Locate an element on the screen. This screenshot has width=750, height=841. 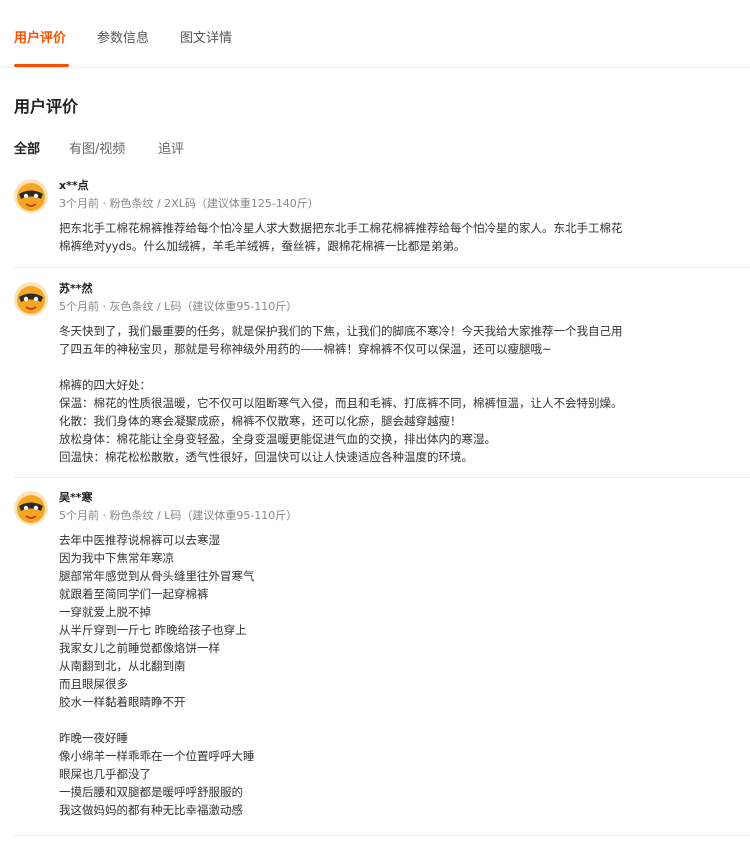
review-meta: 3个月前 · 粉色条纹 / 2XL码（建议体重125-140斤） is located at coordinates (189, 203).